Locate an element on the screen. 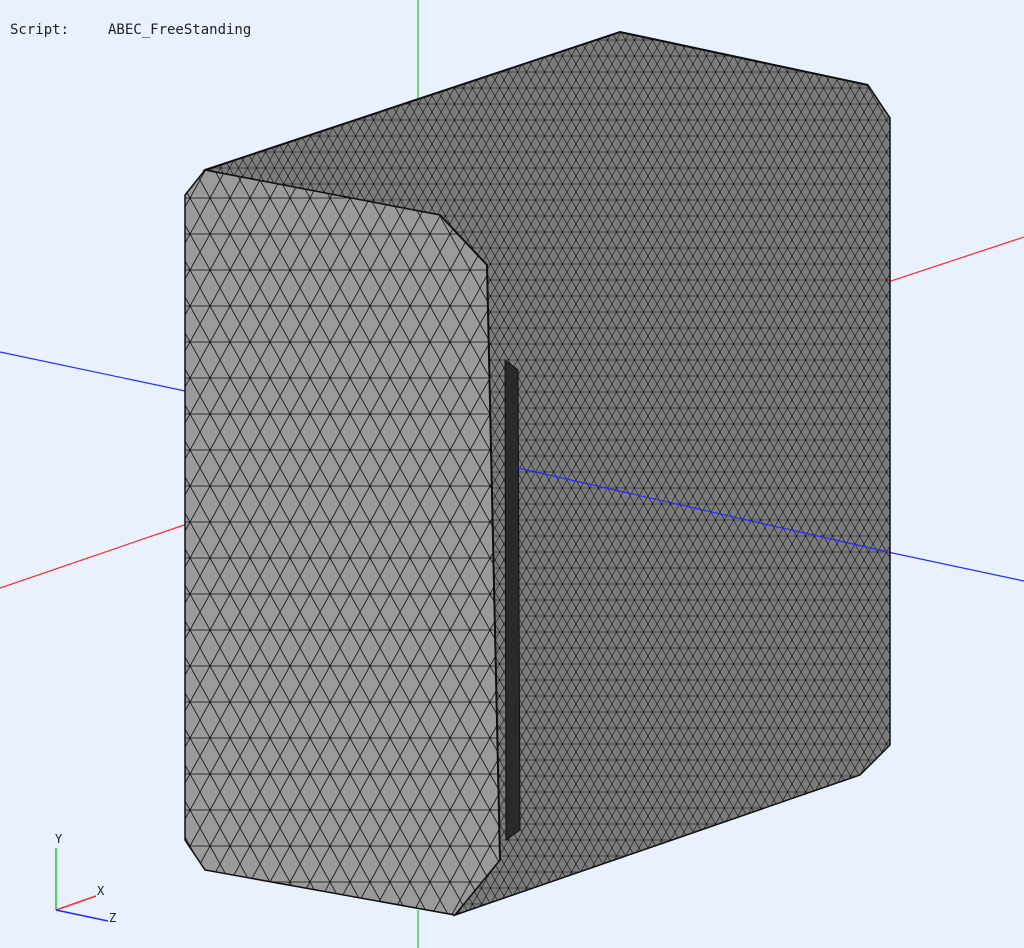 This screenshot has width=1024, height=948. script-name: ABEC_FreeStanding is located at coordinates (180, 30).